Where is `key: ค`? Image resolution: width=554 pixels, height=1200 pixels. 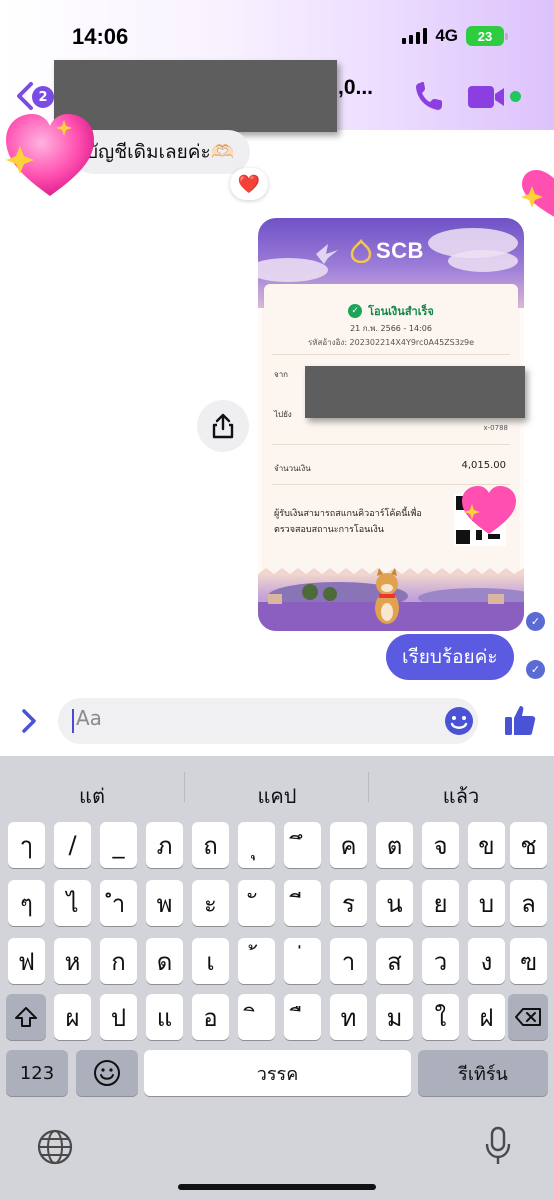
key: ค is located at coordinates (348, 845).